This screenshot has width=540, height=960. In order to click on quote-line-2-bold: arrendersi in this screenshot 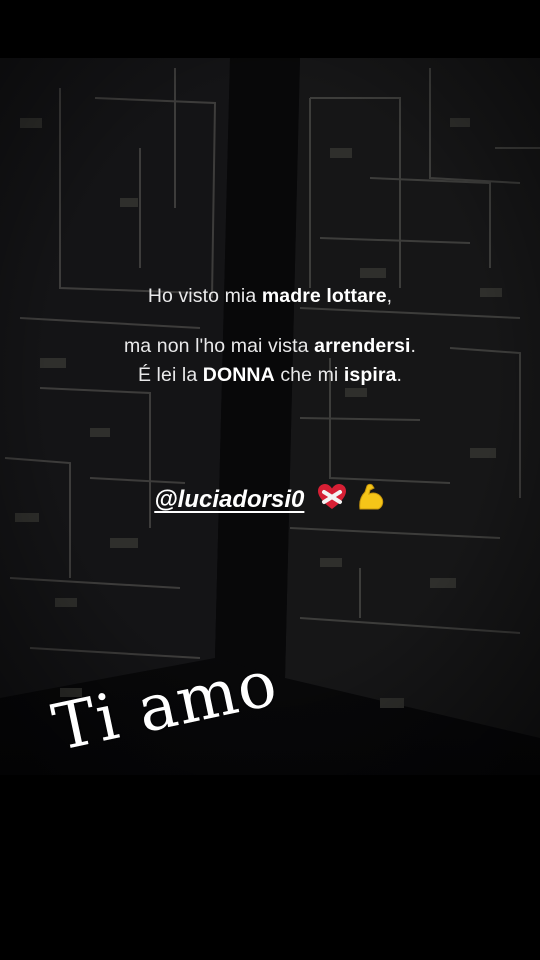, I will do `click(362, 346)`.